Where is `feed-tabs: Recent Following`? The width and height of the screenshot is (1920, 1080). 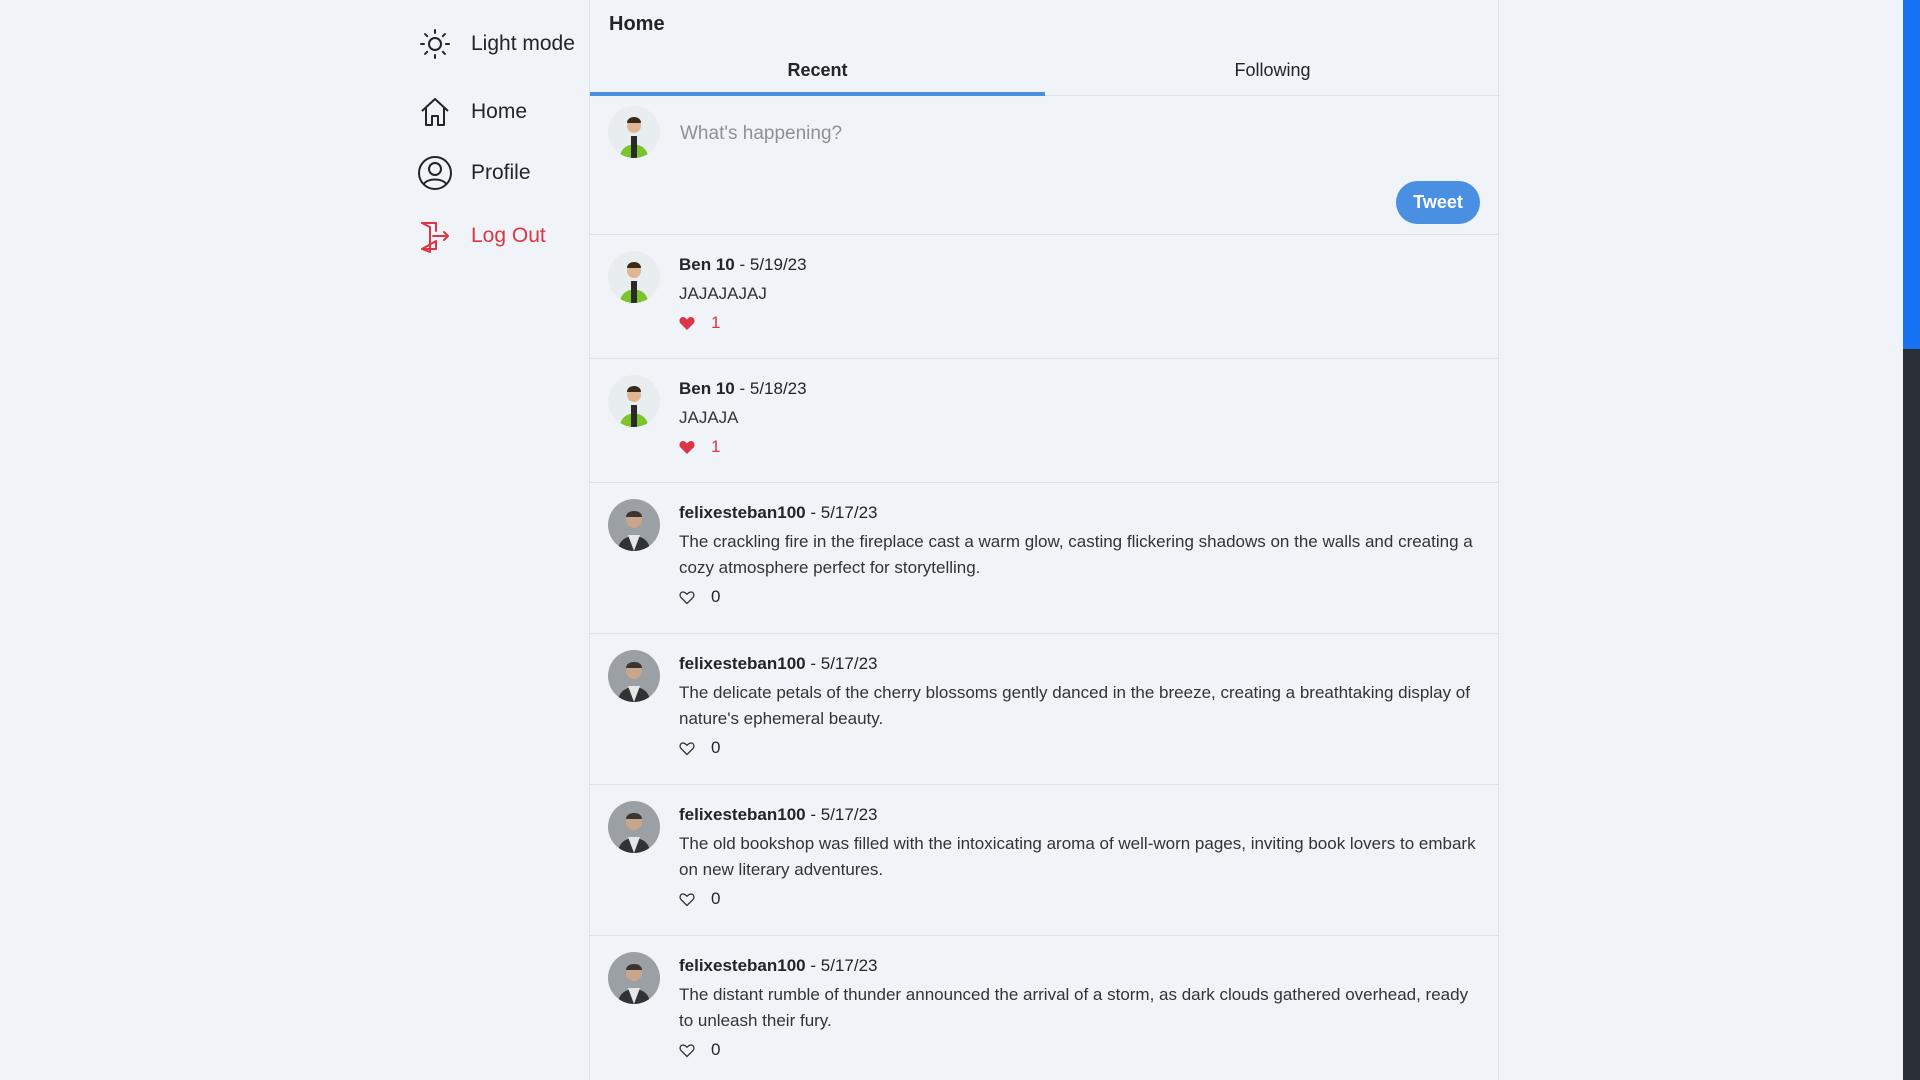 feed-tabs: Recent Following is located at coordinates (1045, 74).